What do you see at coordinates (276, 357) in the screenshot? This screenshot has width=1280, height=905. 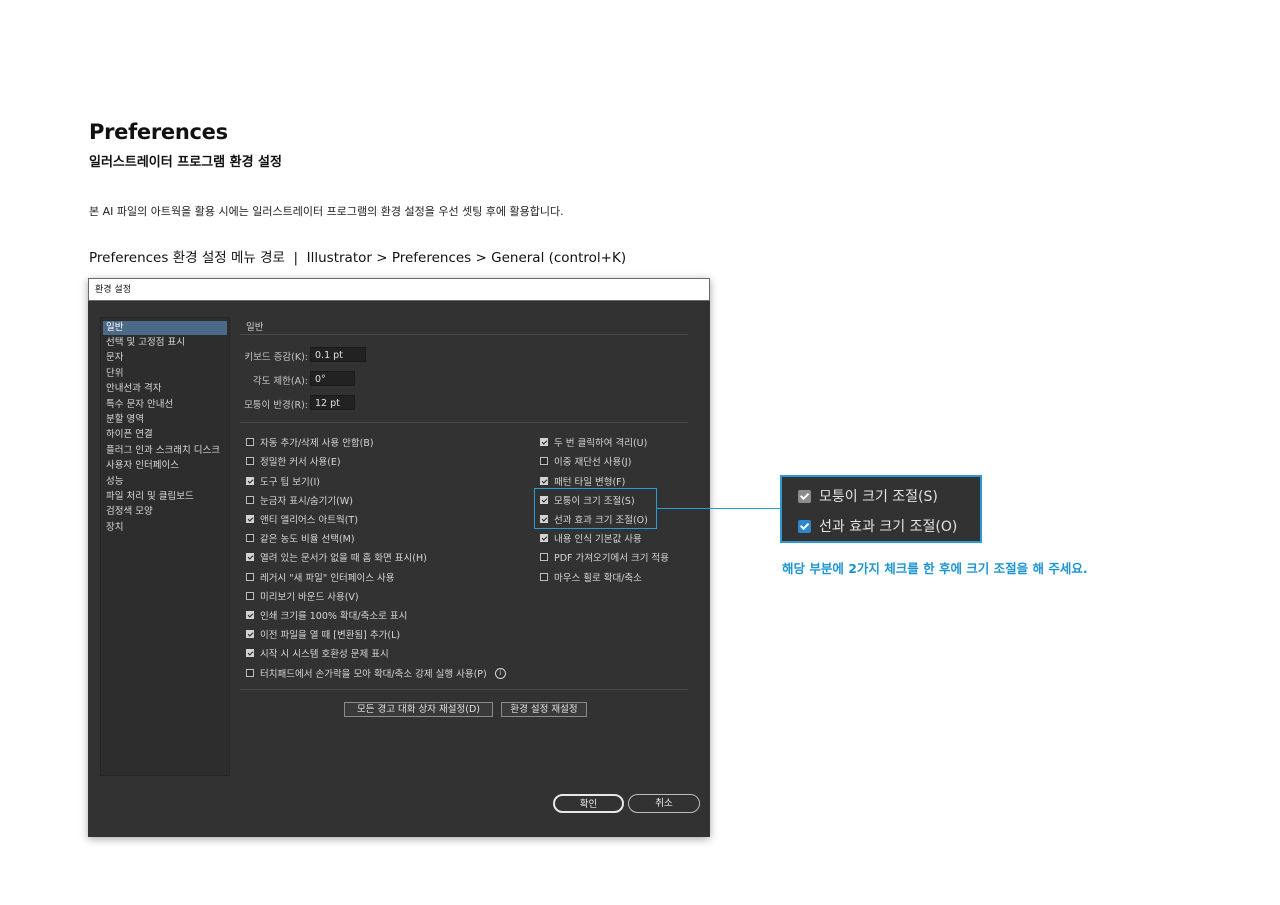 I see `keyboard-increment-label: 키보드 증감(K):` at bounding box center [276, 357].